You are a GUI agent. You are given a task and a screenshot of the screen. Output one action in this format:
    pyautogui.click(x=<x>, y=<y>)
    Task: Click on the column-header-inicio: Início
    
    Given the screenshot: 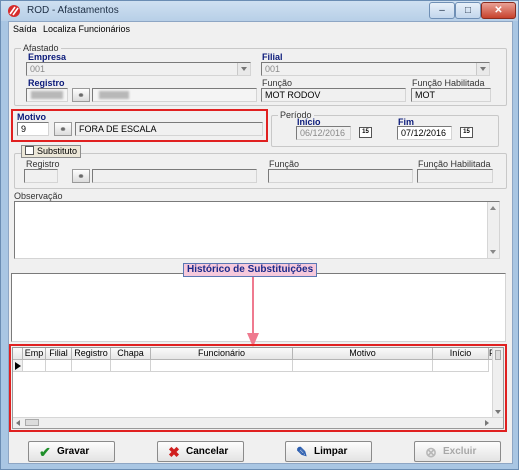 What is the action you would take?
    pyautogui.click(x=461, y=354)
    